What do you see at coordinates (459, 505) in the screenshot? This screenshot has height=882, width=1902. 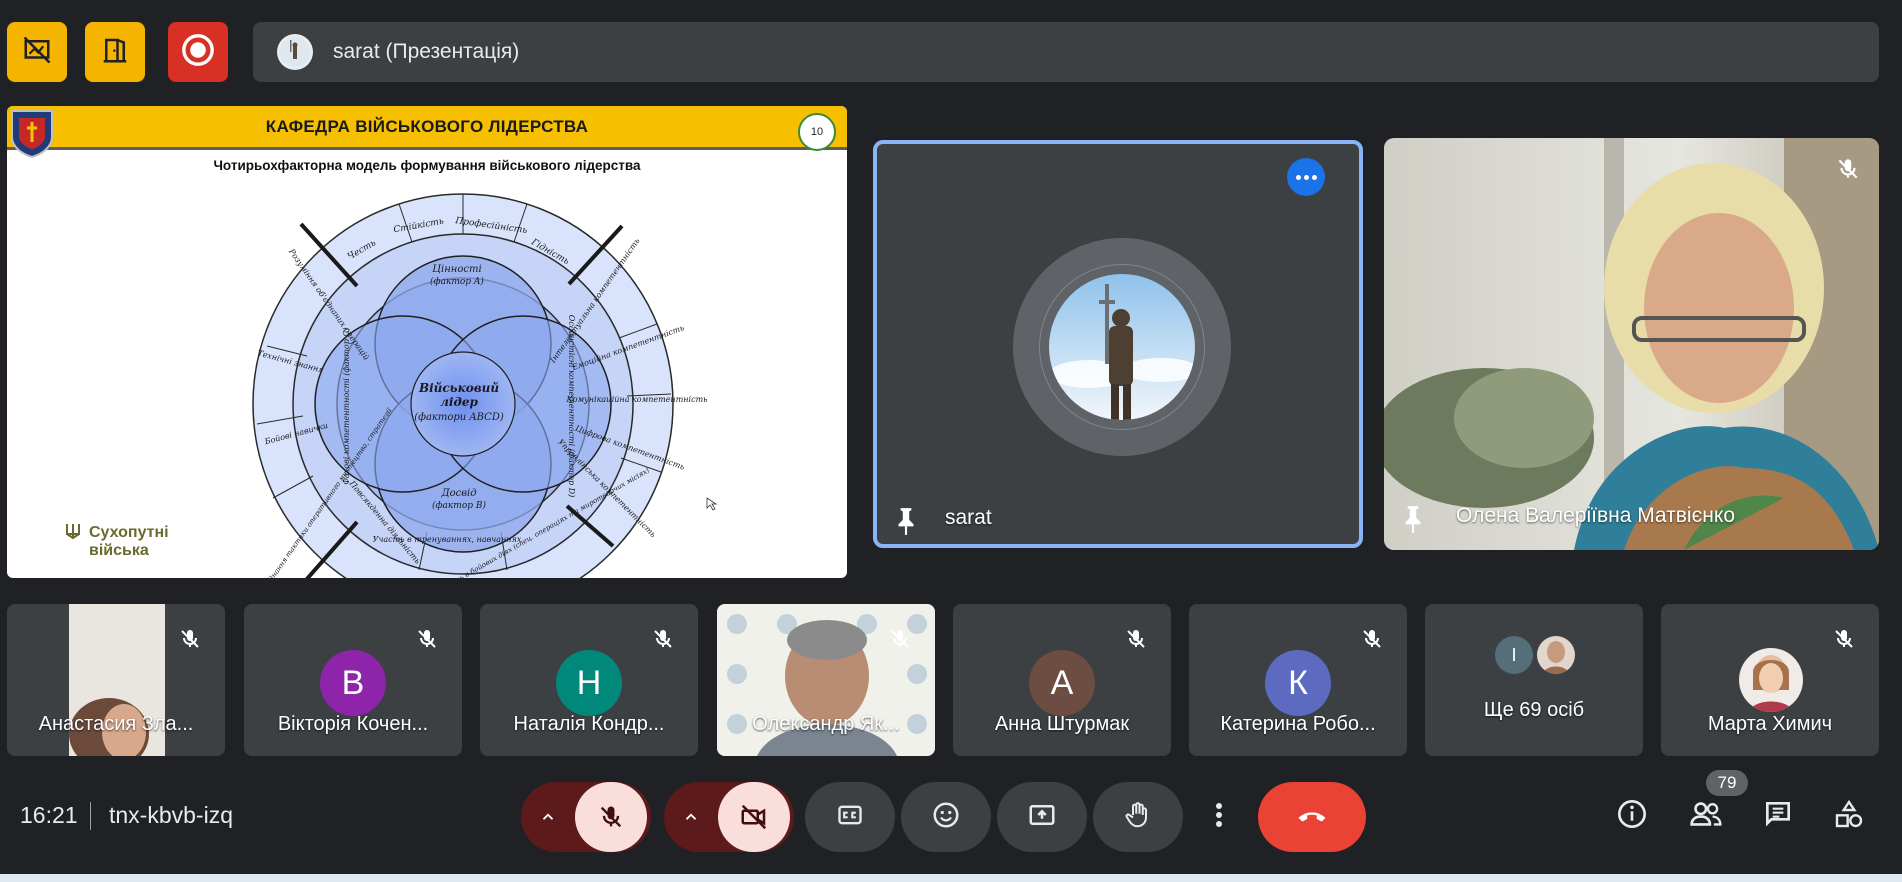 I see `factor-b-sub: (фактор B)` at bounding box center [459, 505].